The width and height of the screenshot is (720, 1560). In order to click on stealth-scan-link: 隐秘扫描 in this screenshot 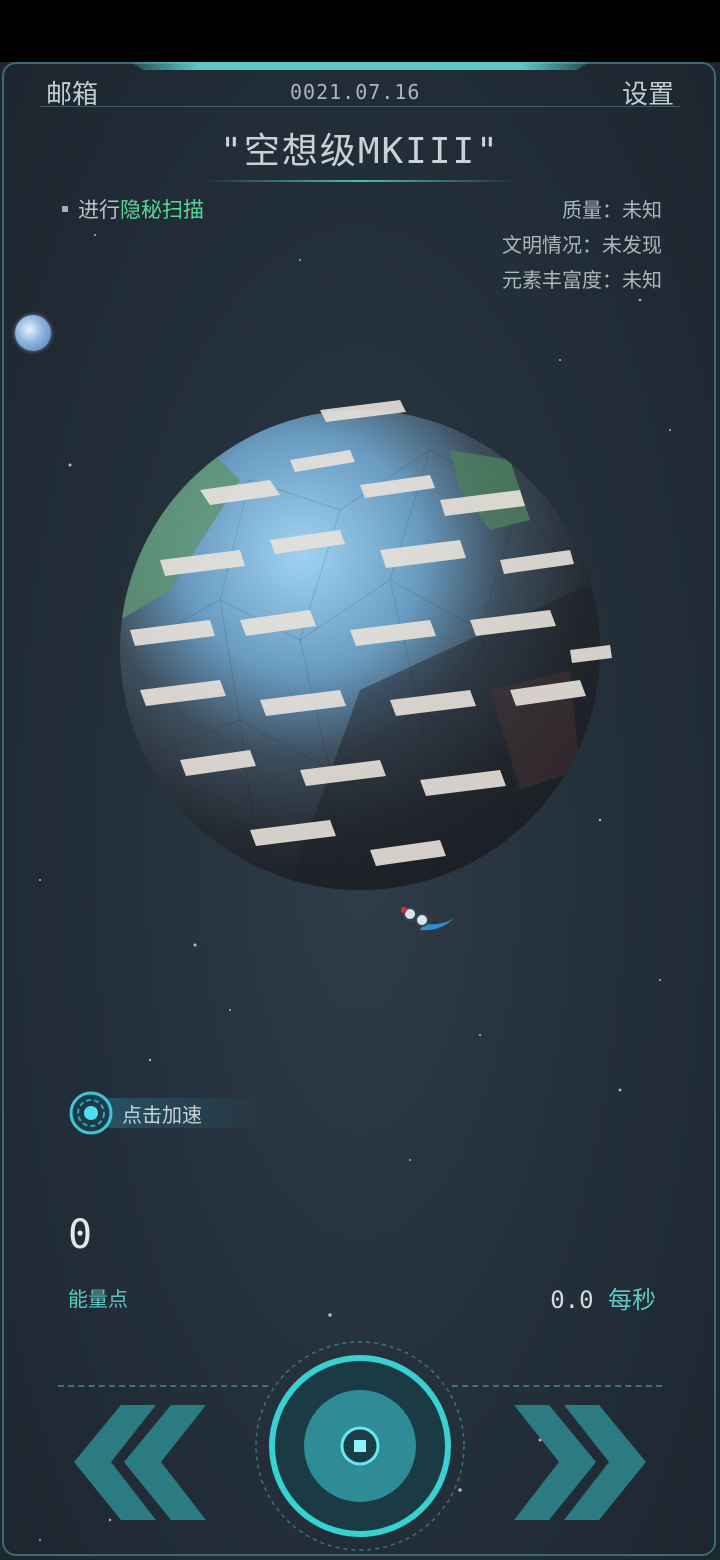, I will do `click(162, 209)`.